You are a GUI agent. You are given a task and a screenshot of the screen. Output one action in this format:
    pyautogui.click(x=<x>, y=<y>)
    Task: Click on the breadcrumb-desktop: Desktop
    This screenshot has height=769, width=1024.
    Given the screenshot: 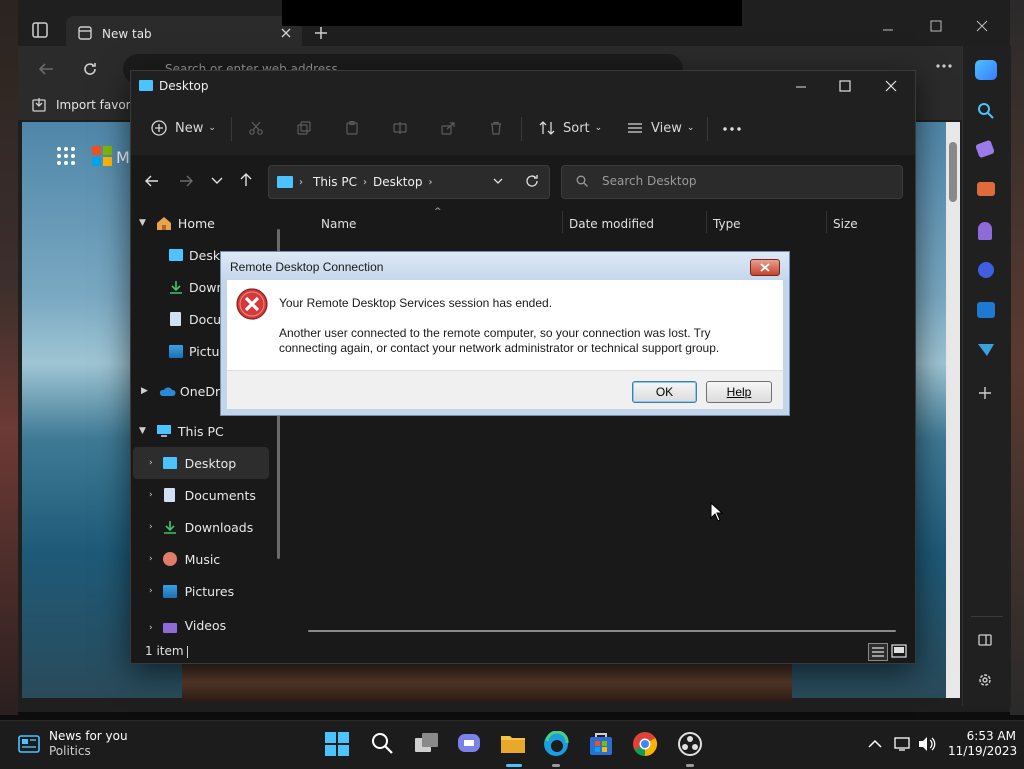 What is the action you would take?
    pyautogui.click(x=398, y=182)
    